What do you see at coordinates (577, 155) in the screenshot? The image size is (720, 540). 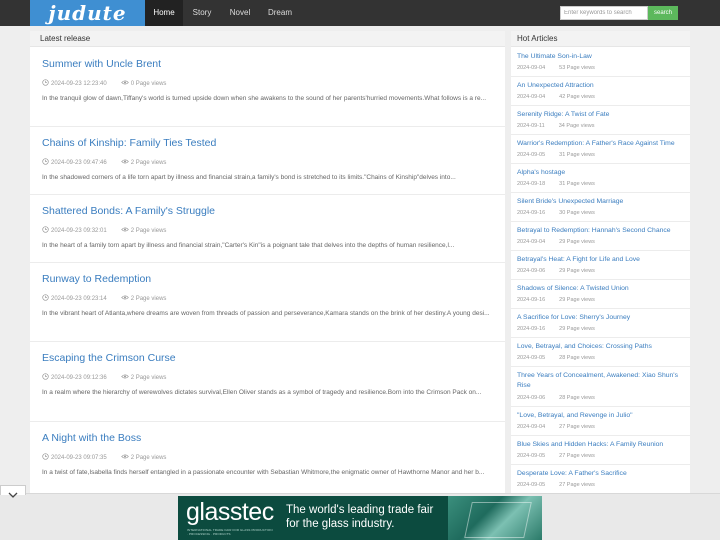 I see `hot-article-views: 31 Page views` at bounding box center [577, 155].